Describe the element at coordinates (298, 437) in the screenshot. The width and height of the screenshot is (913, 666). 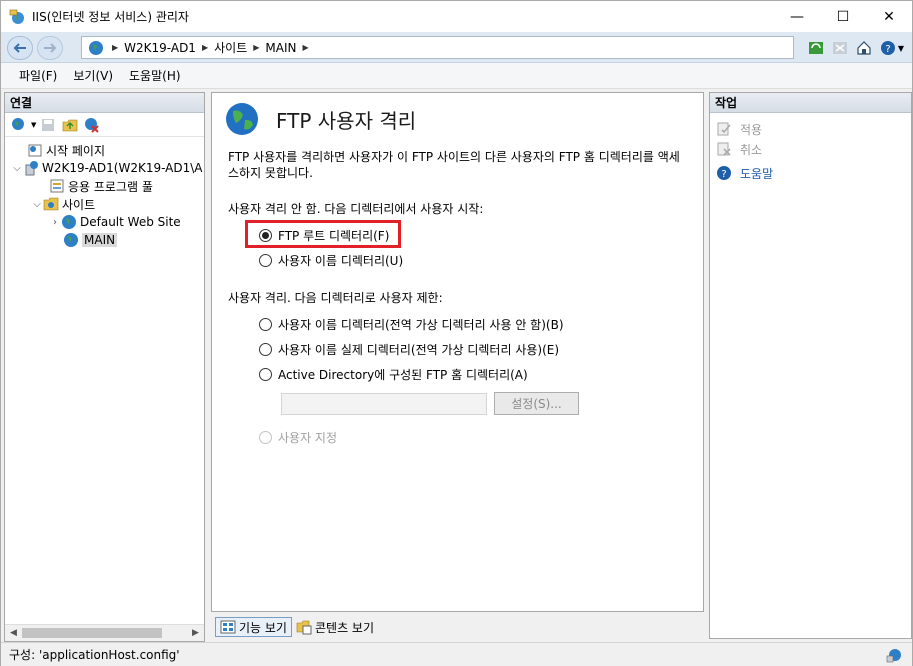
I see `radio-custom: 사용자 지정` at that location.